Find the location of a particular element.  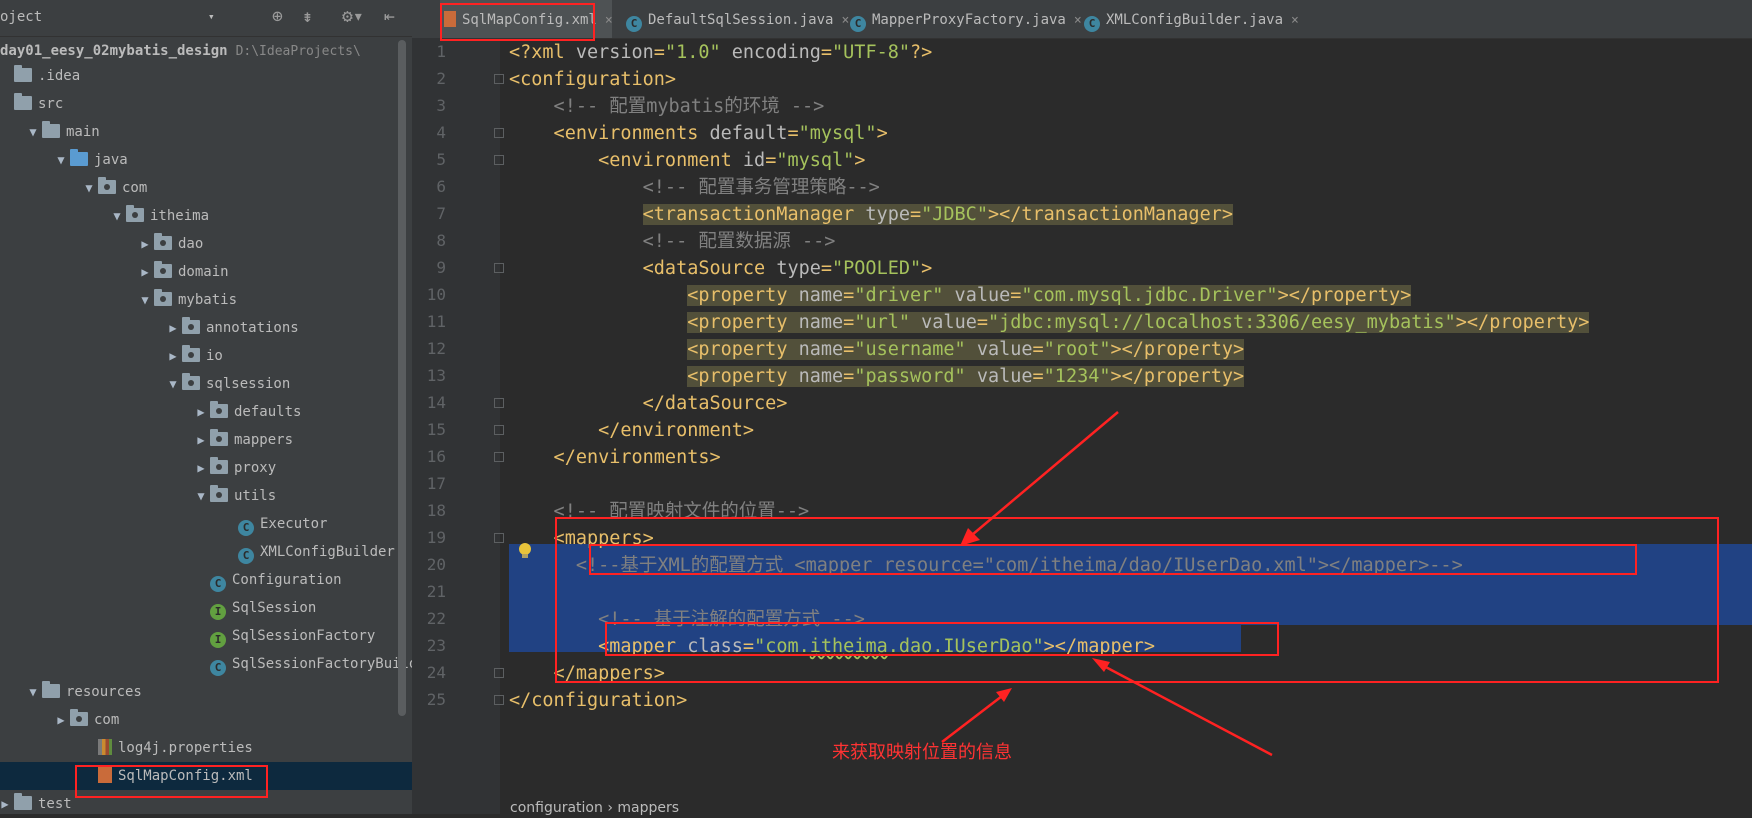

arrow-1-line is located at coordinates (1042, 476).